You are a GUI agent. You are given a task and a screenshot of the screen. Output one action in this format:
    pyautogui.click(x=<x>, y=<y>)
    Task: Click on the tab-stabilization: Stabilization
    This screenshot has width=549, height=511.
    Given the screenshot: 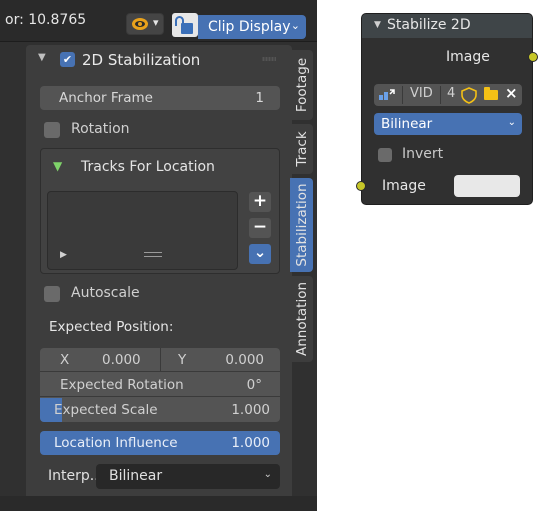 What is the action you would take?
    pyautogui.click(x=301, y=225)
    